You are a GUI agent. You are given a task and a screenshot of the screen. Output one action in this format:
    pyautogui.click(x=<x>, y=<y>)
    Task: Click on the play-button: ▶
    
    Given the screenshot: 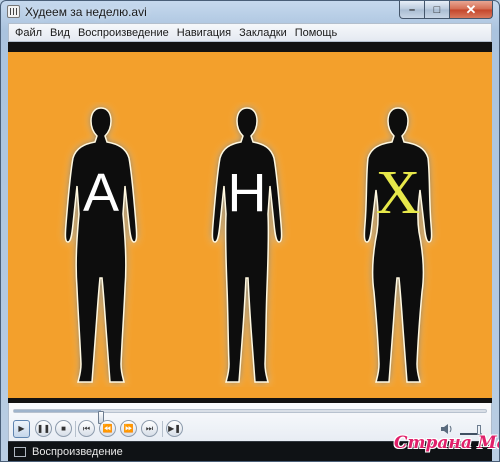 What is the action you would take?
    pyautogui.click(x=21, y=429)
    